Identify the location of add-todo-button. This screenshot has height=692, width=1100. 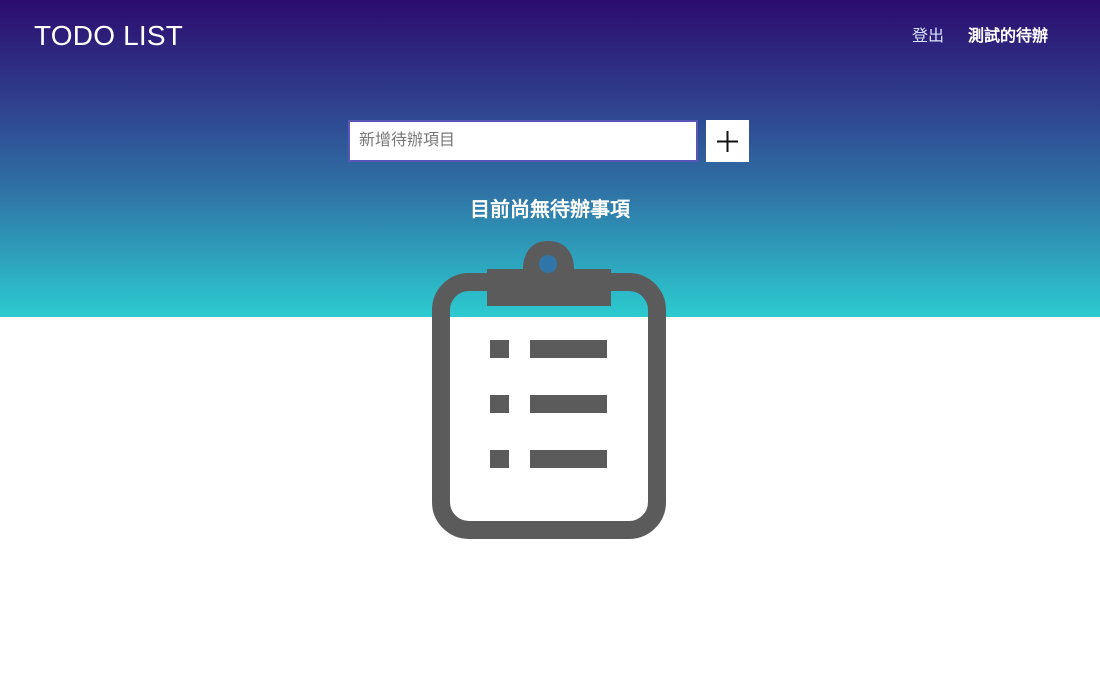
(727, 141).